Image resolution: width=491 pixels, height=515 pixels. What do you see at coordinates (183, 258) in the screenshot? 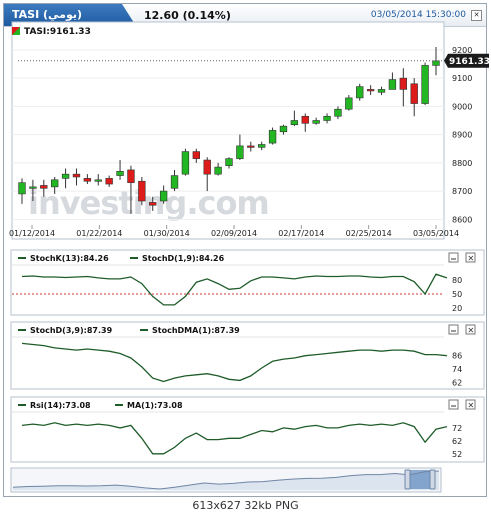
I see `stoch-k-legend-2: StochD(1,9):84.26` at bounding box center [183, 258].